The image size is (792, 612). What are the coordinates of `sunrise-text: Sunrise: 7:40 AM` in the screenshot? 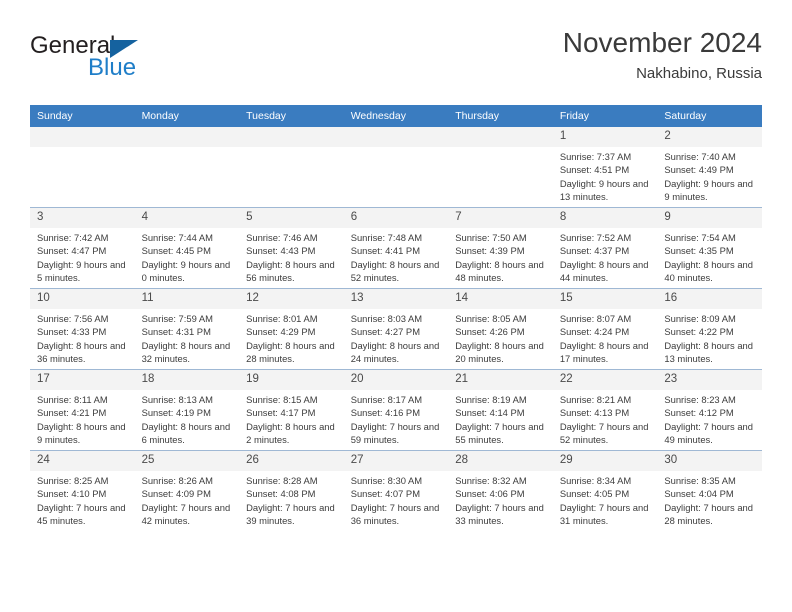 It's located at (700, 156).